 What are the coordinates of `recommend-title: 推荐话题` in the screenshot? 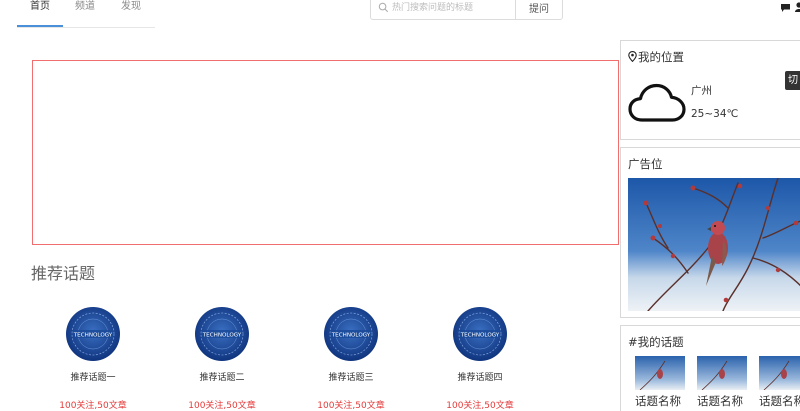 It's located at (63, 273).